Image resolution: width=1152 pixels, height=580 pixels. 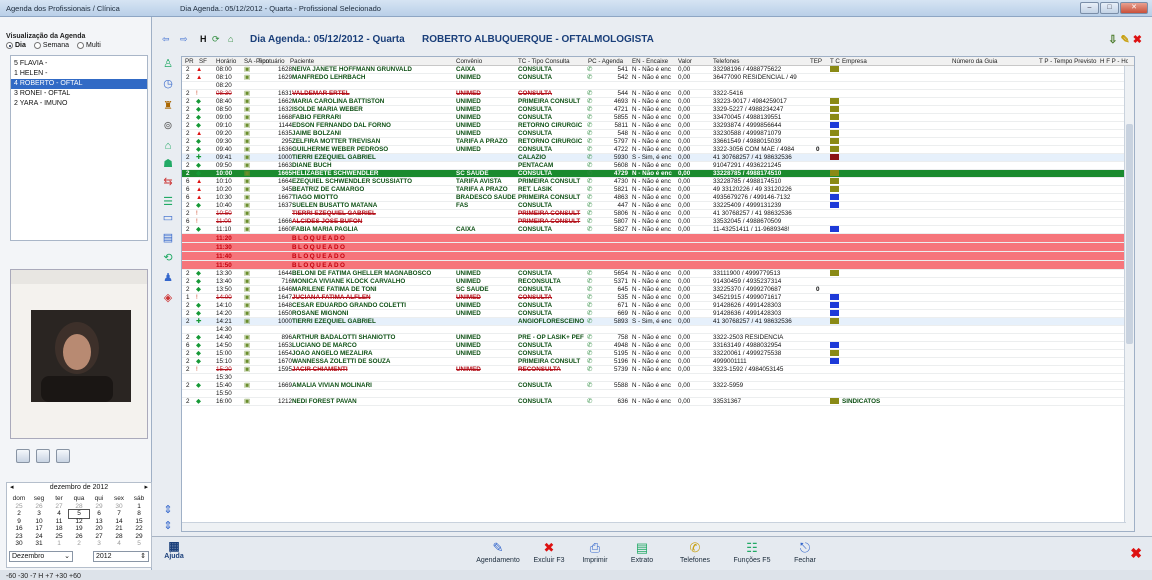 I want to click on list-icon: ☰, so click(x=168, y=202).